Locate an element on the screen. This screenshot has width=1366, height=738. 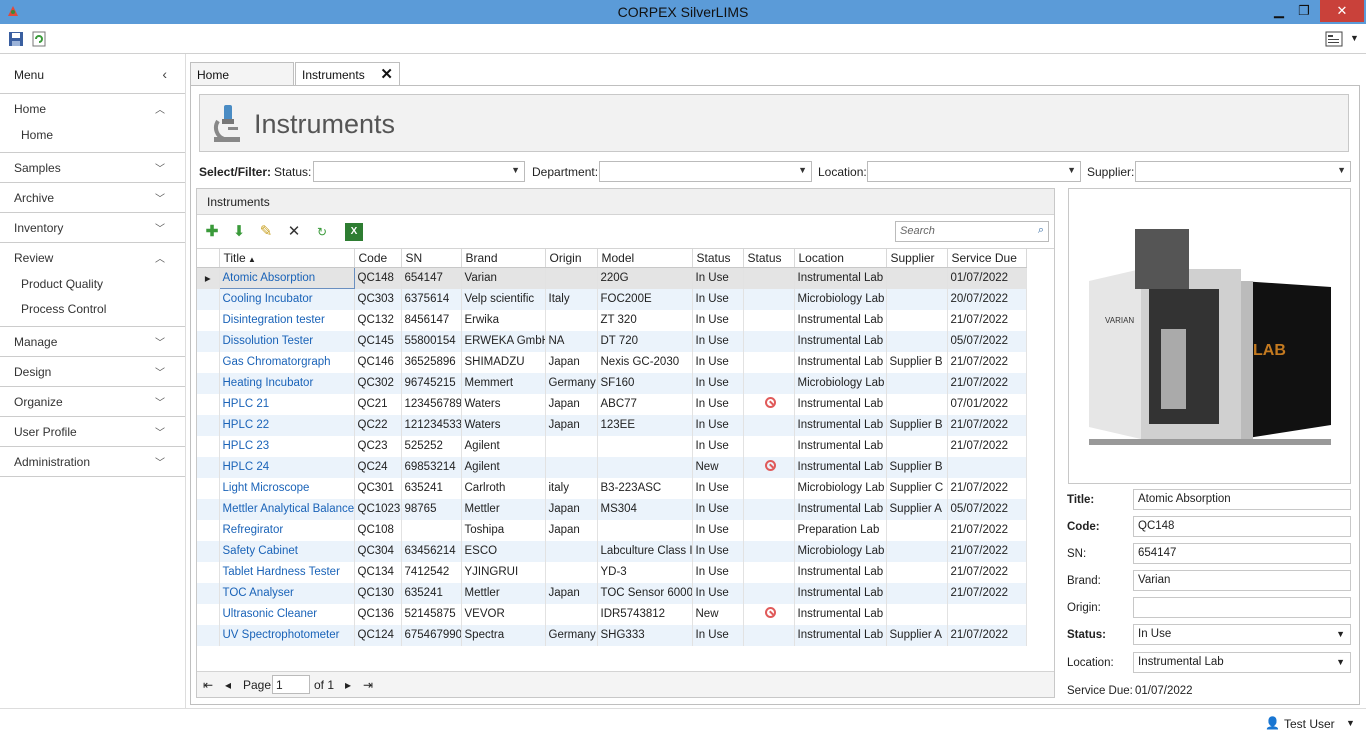
table-cell: 01/07/2022 is located at coordinates (987, 278).